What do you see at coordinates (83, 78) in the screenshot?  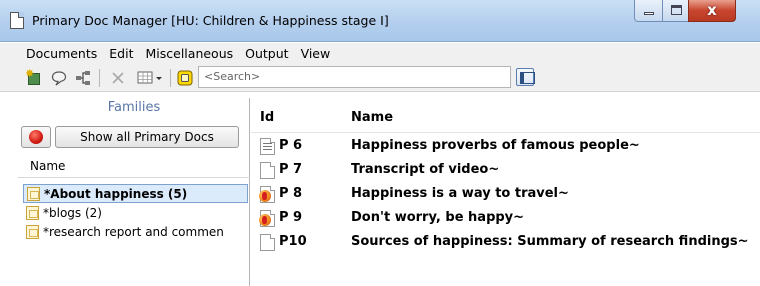 I see `tree-view-icon` at bounding box center [83, 78].